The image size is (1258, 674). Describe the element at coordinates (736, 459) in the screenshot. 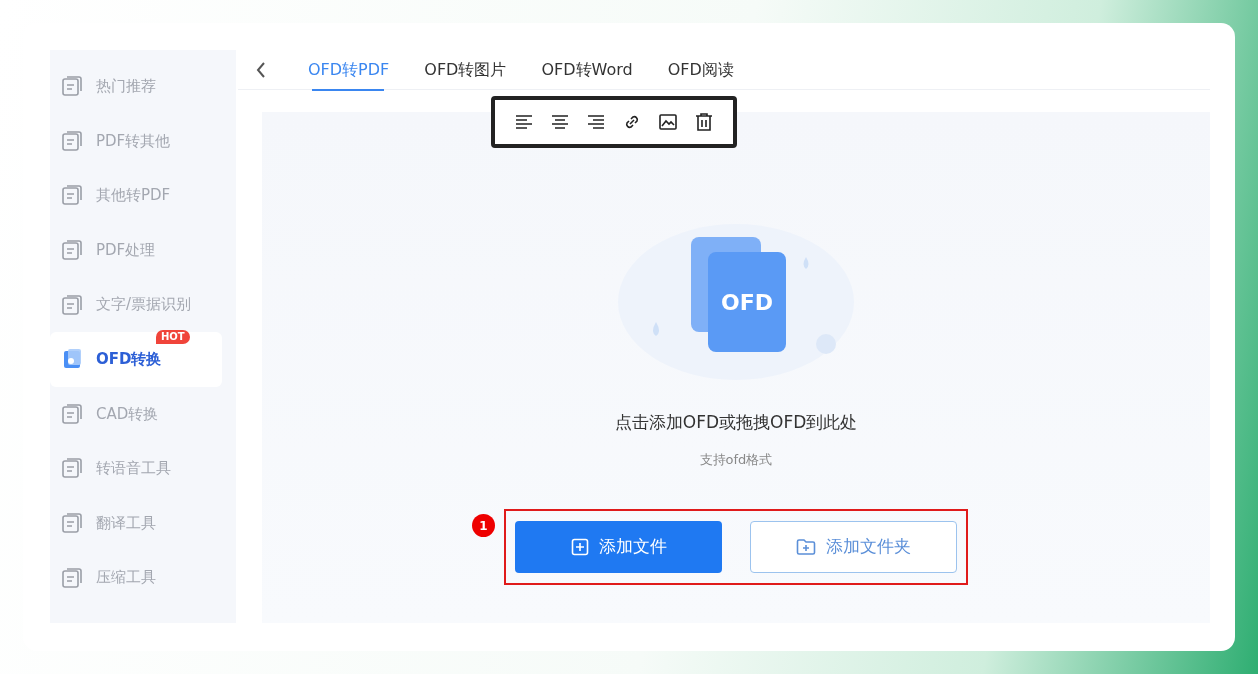

I see `format-hint: 支持ofd格式` at that location.